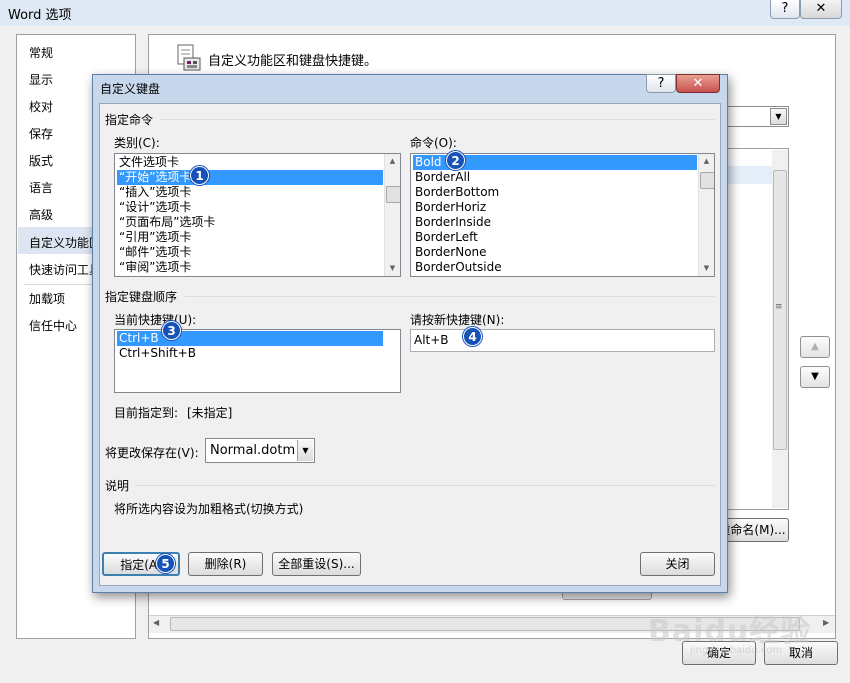 Image resolution: width=850 pixels, height=683 pixels. I want to click on nav-item-proofing: 校对, so click(41, 106).